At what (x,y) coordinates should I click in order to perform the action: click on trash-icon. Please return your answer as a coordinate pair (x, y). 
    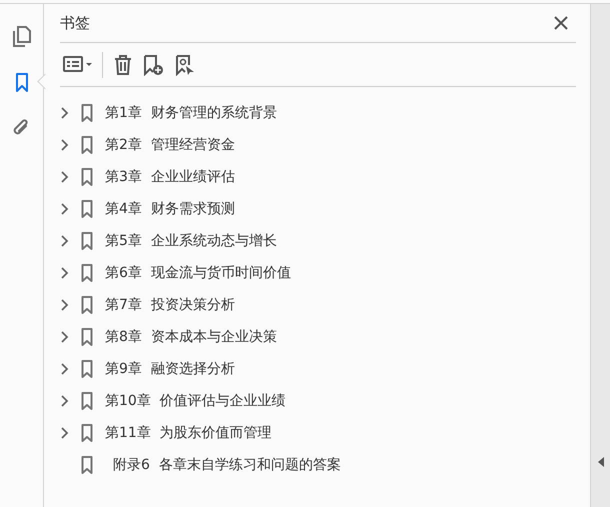
    Looking at the image, I should click on (123, 65).